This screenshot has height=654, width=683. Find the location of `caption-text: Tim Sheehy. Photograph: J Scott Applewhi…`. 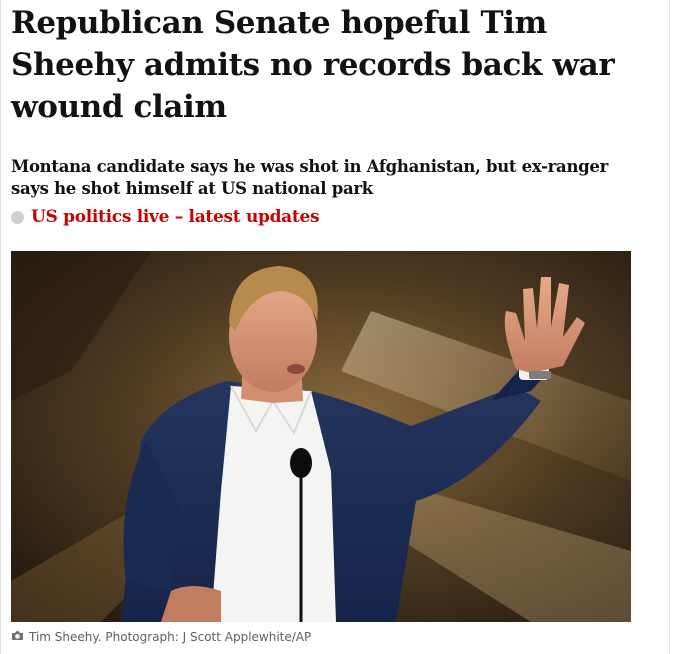

caption-text: Tim Sheehy. Photograph: J Scott Applewhi… is located at coordinates (170, 637).